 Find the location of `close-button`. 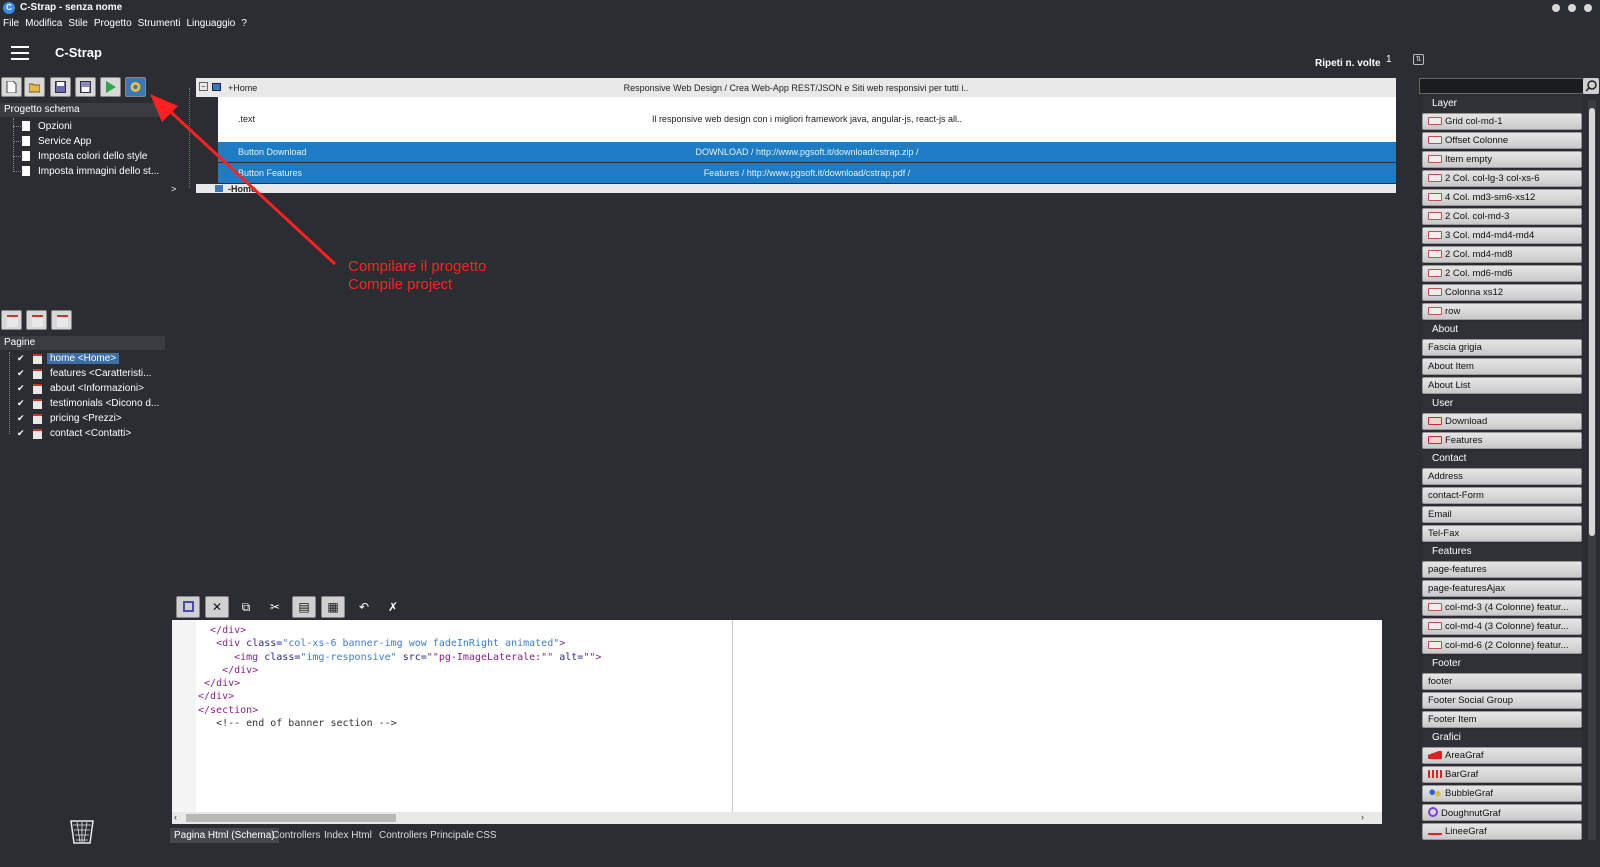

close-button is located at coordinates (1588, 8).